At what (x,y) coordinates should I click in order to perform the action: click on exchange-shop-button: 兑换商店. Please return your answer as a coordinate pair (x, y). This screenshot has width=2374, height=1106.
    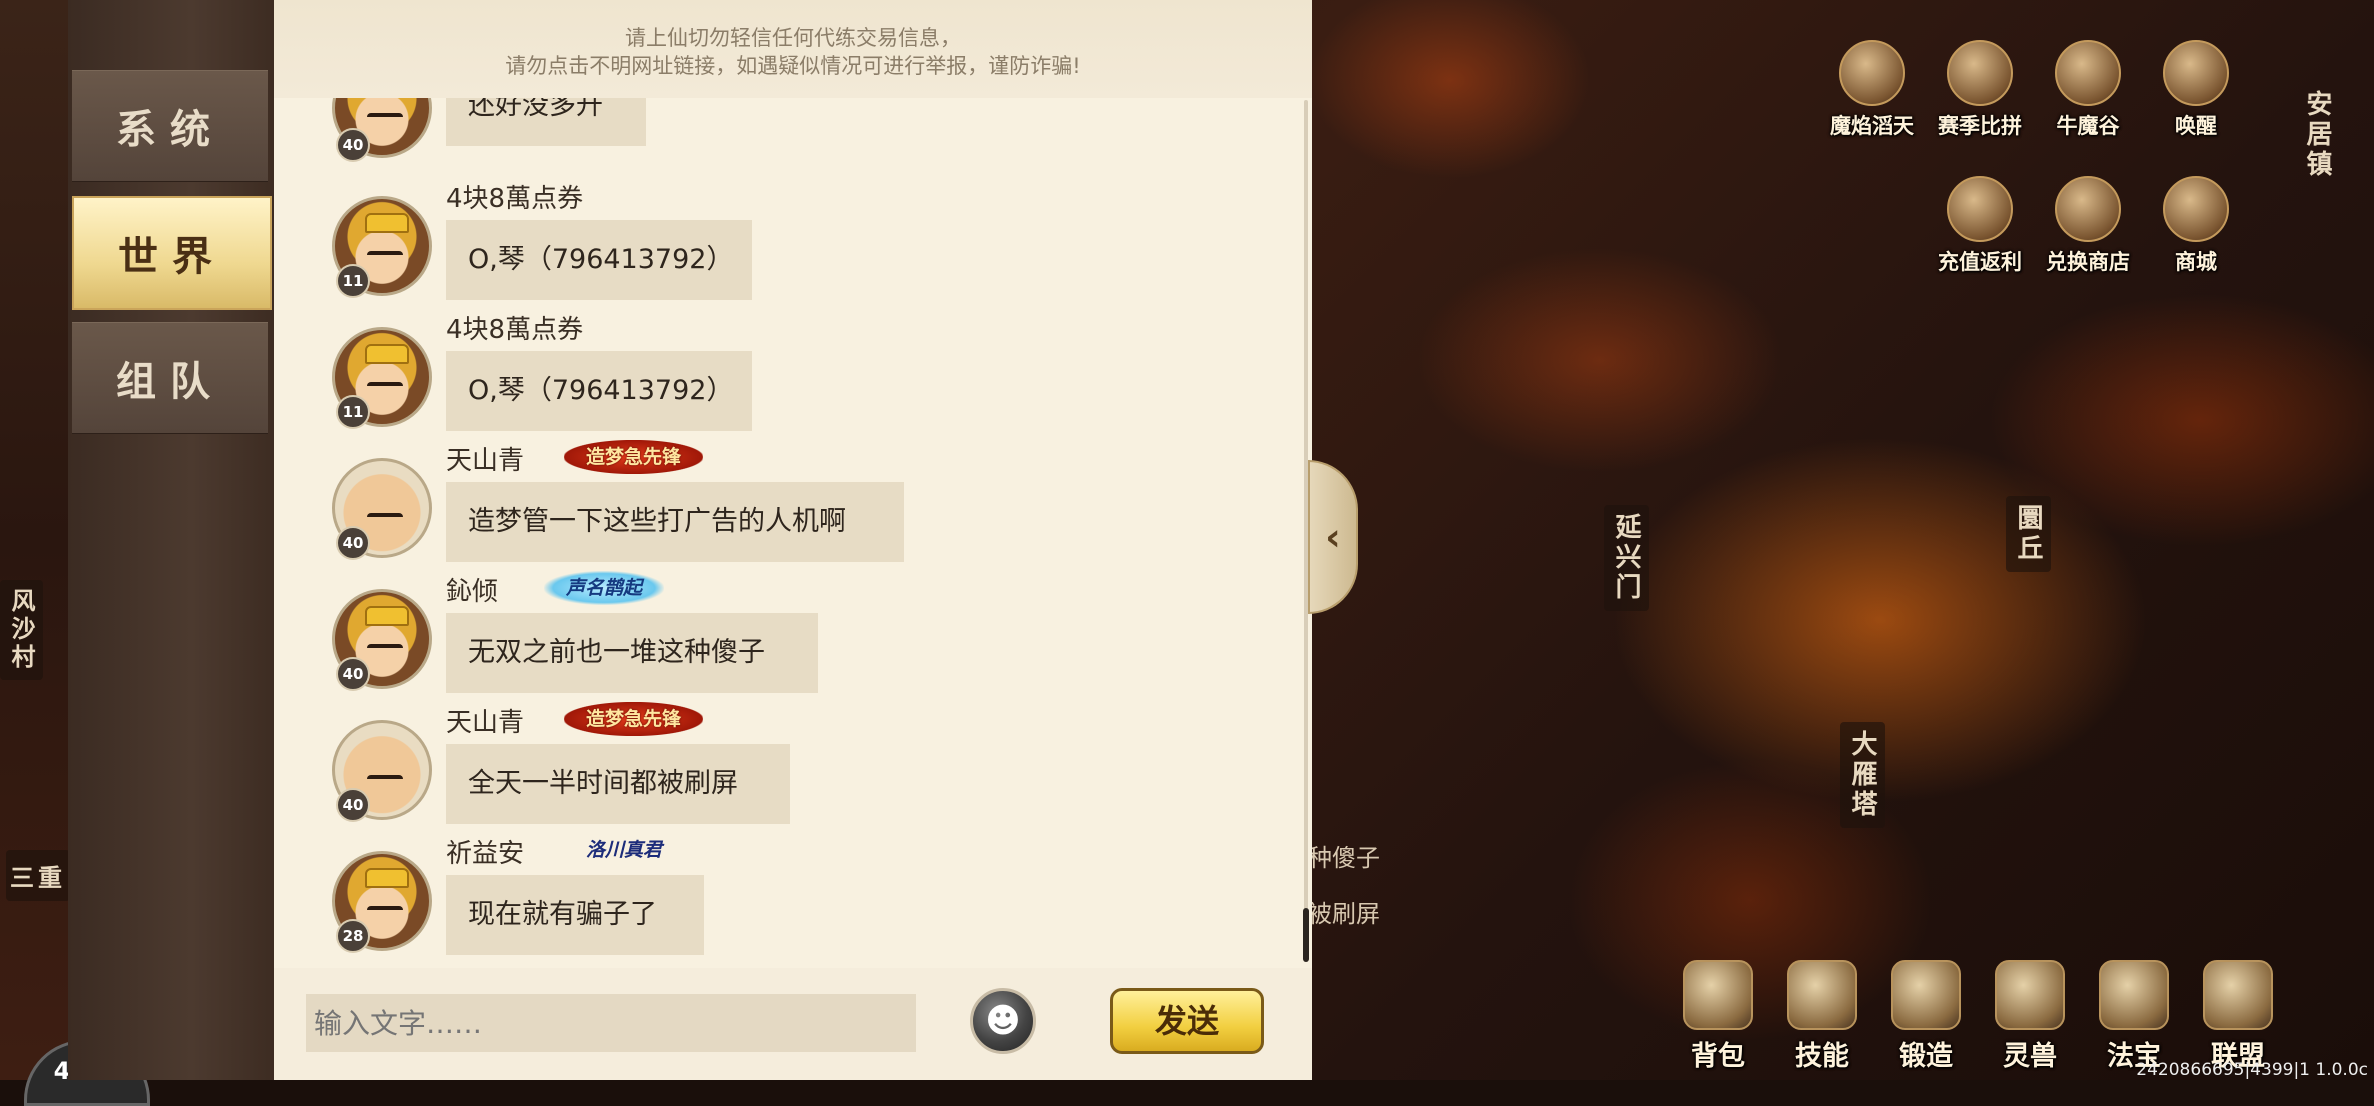
    Looking at the image, I should click on (2088, 231).